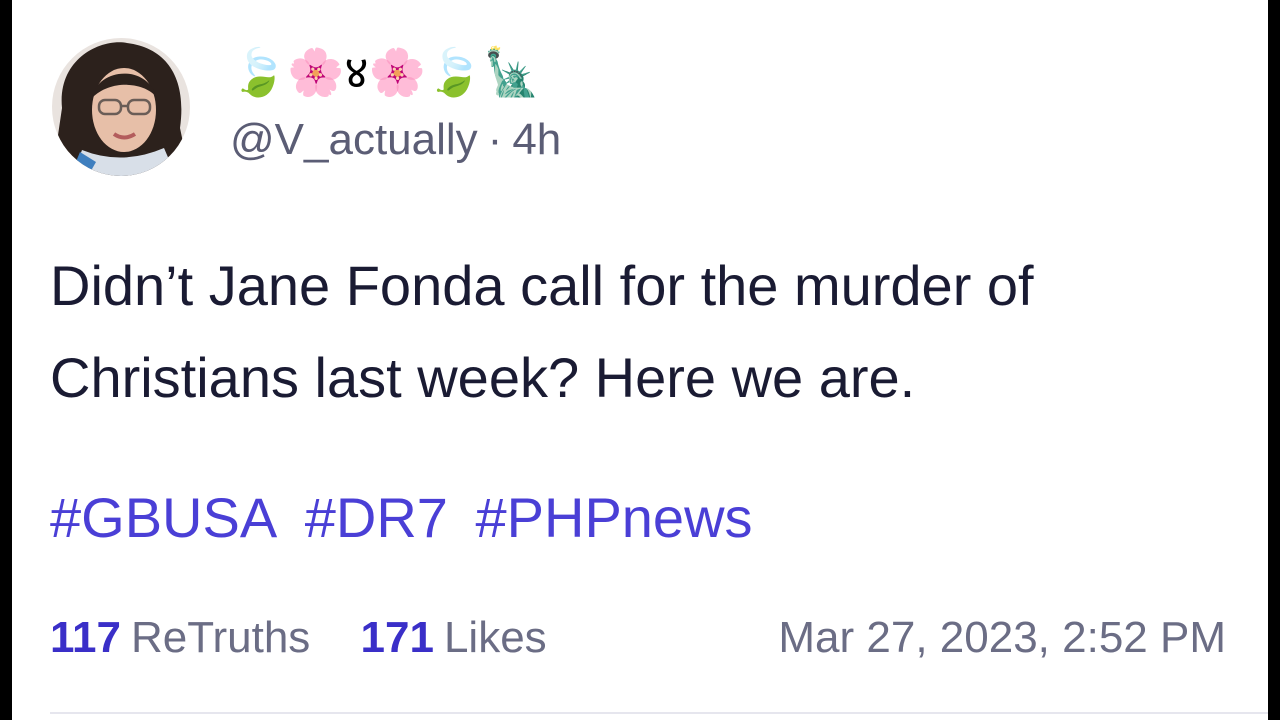 The height and width of the screenshot is (720, 1280). Describe the element at coordinates (376, 517) in the screenshot. I see `hashtag-link: #DR7` at that location.